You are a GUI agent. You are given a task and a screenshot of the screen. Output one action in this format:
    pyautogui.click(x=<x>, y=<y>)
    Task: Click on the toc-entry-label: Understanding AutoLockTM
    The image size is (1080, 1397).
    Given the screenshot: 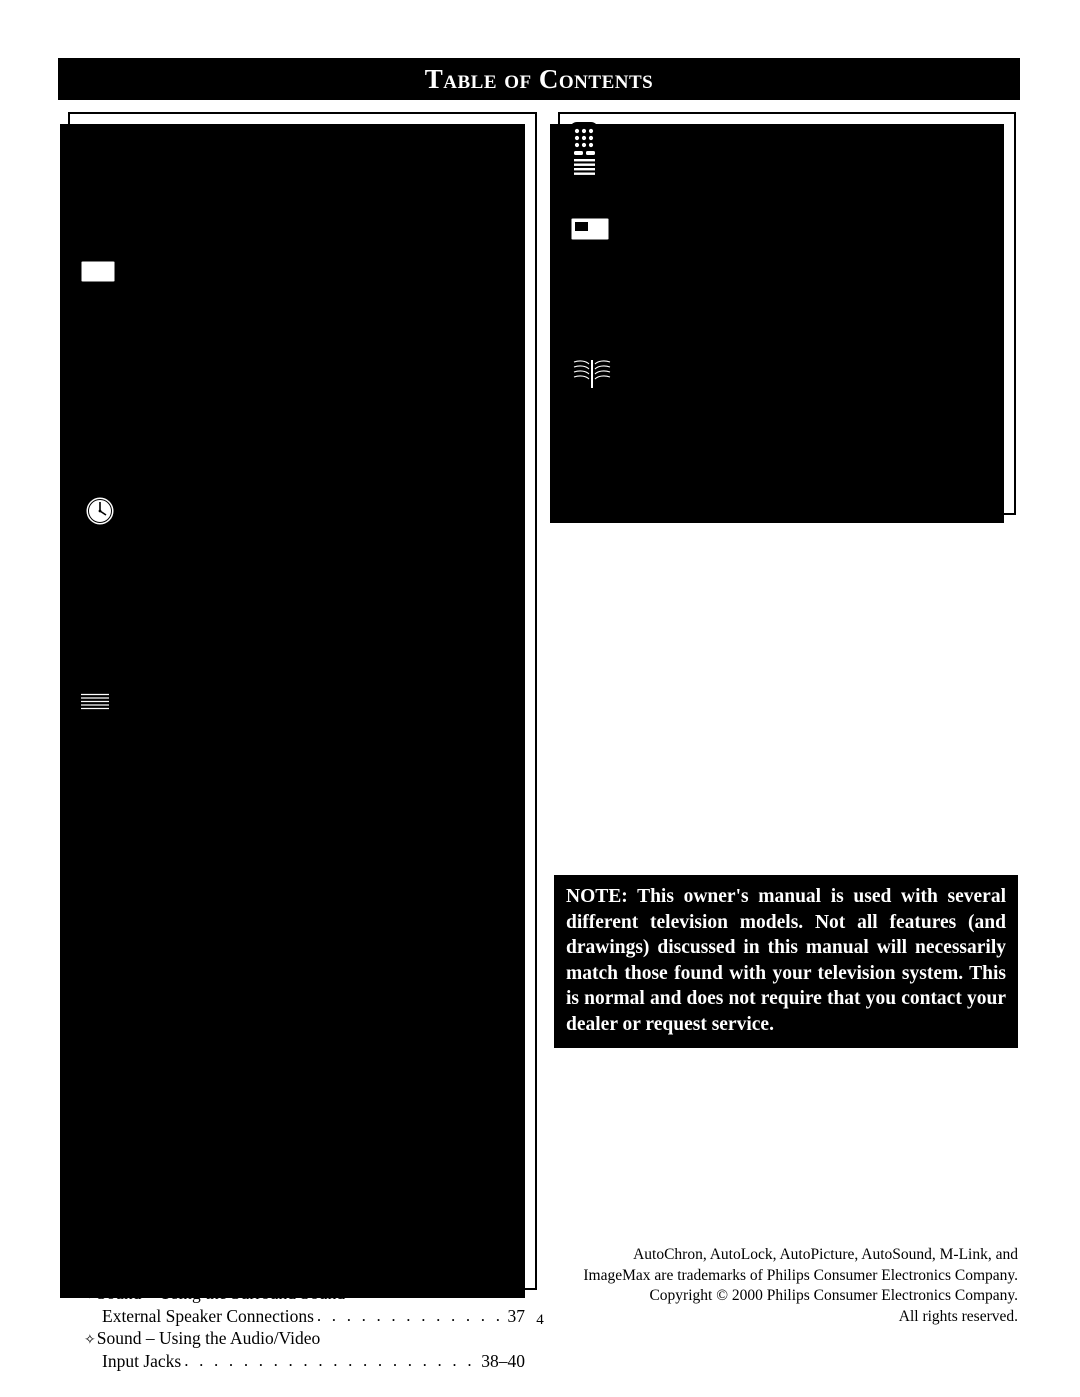 What is the action you would take?
    pyautogui.click(x=229, y=707)
    